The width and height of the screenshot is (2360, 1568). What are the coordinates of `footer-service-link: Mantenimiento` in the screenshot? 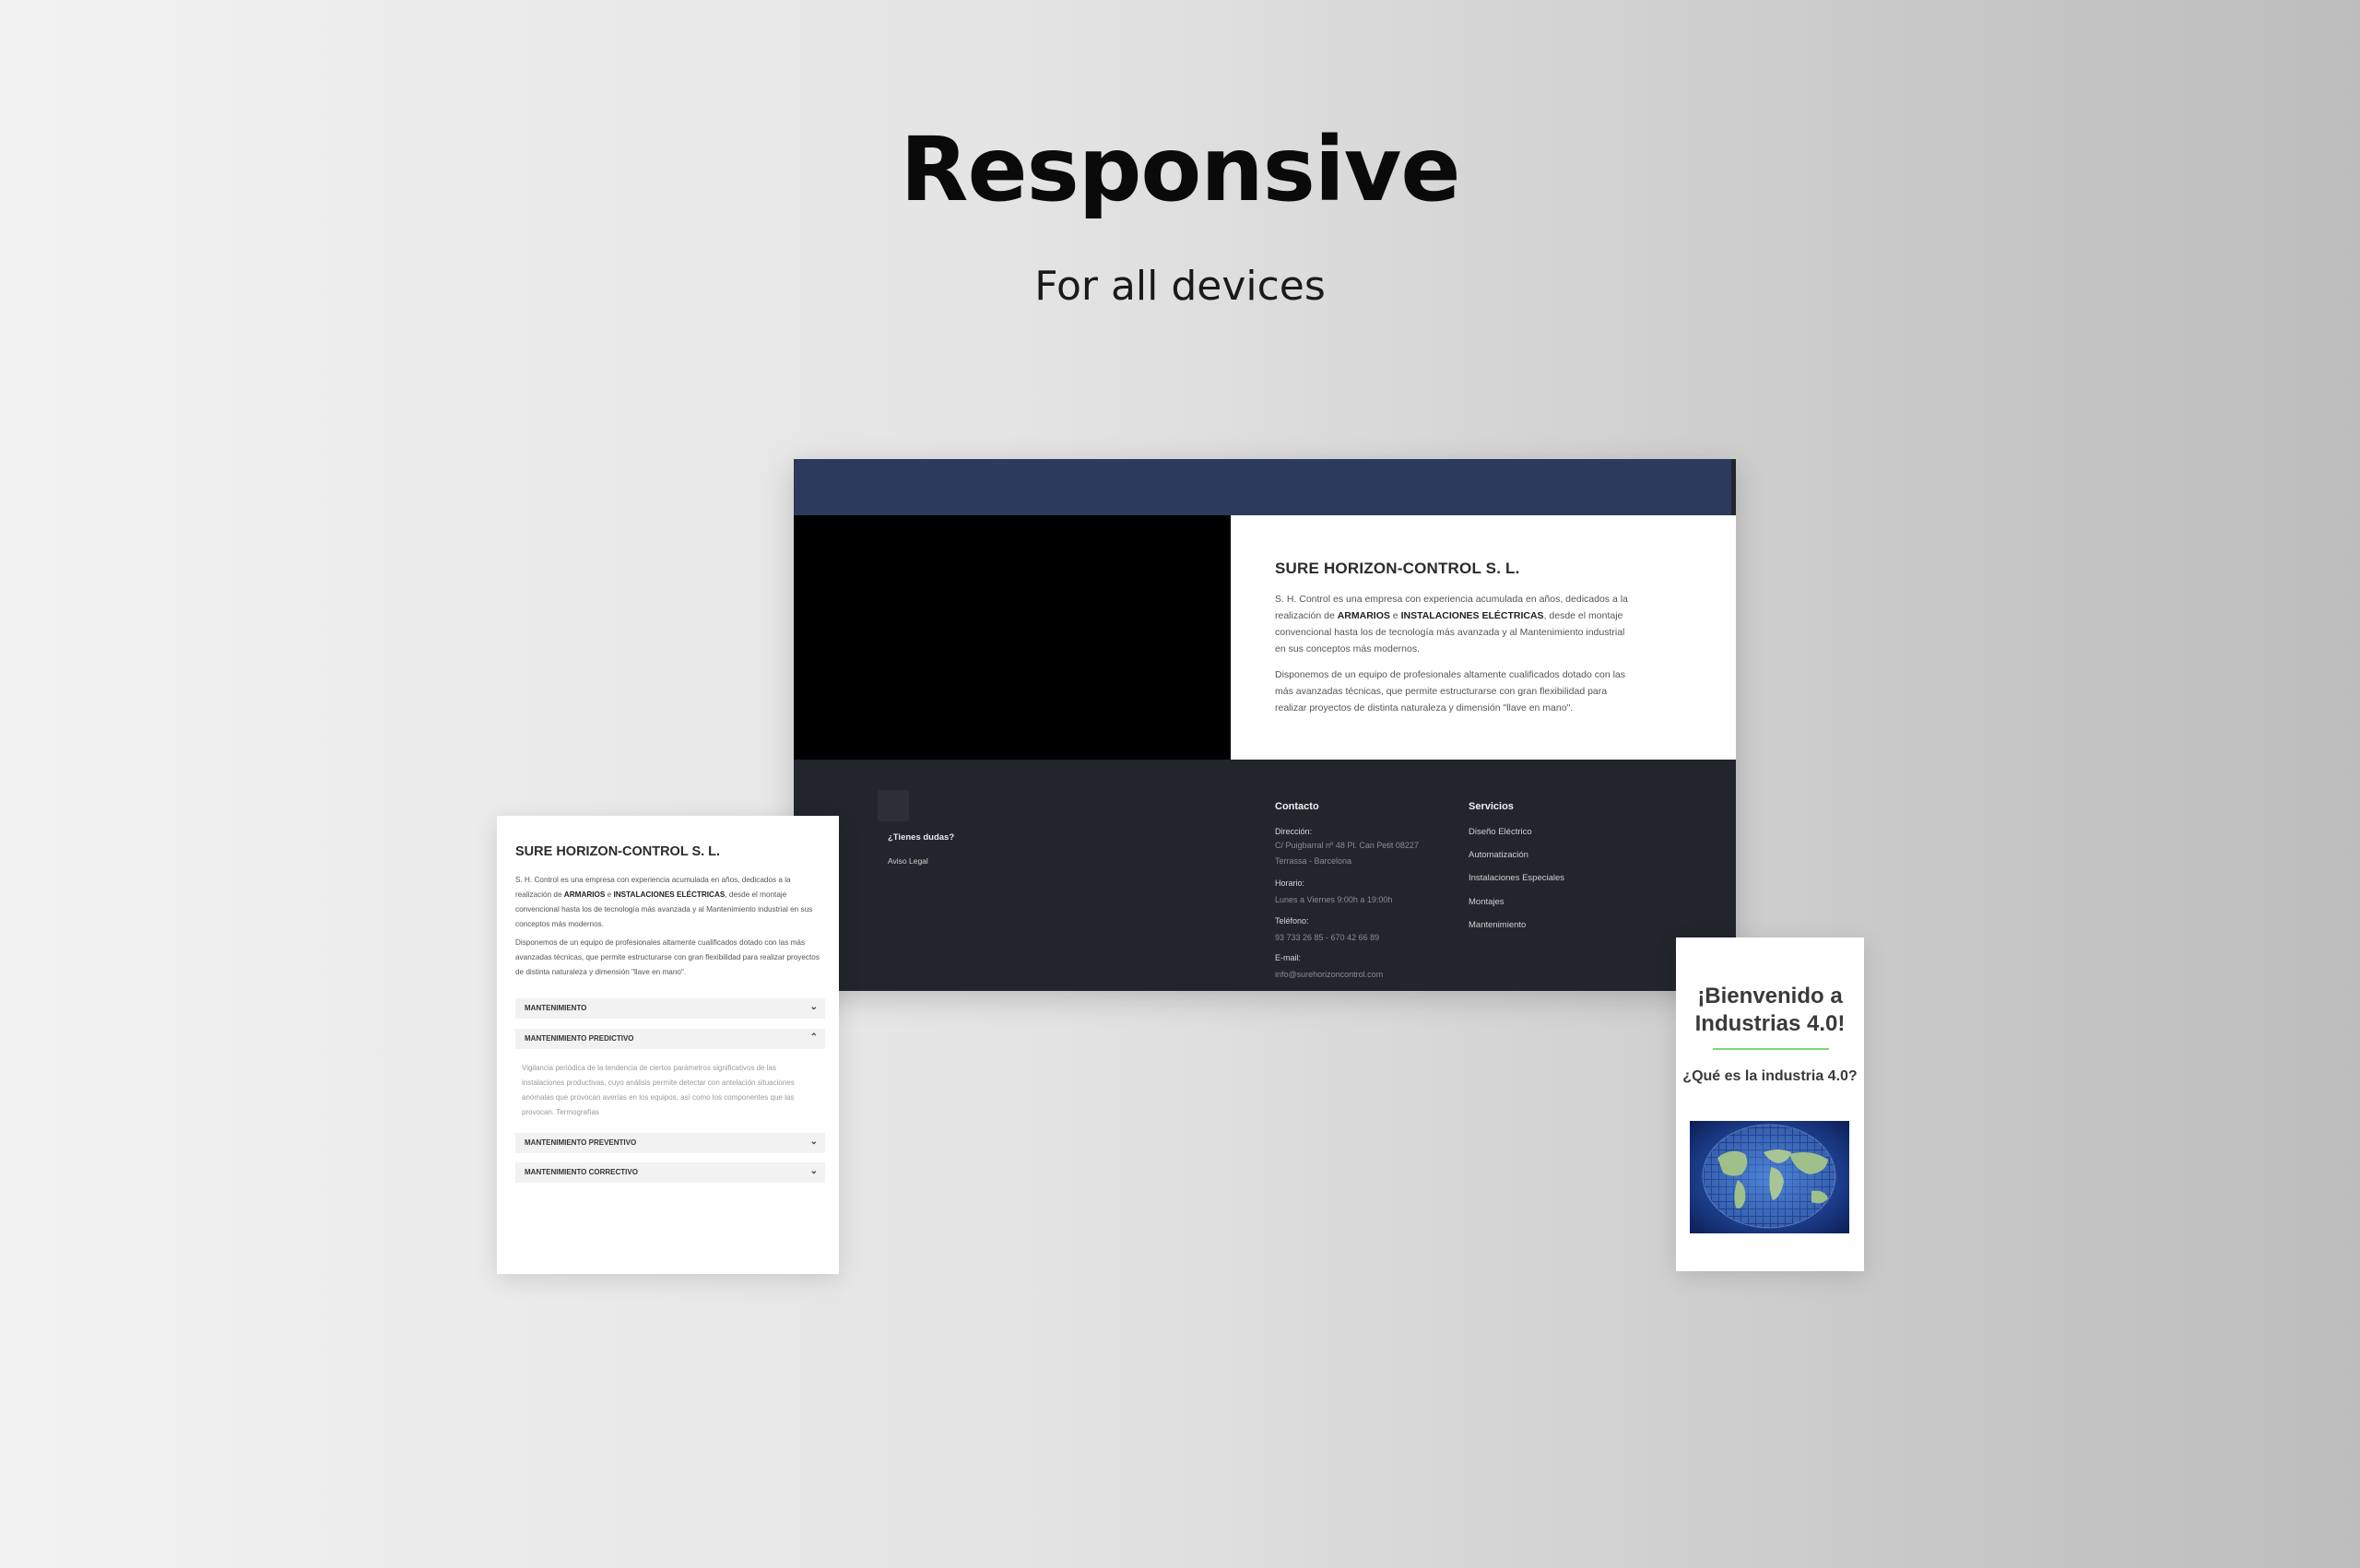 It's located at (1497, 925).